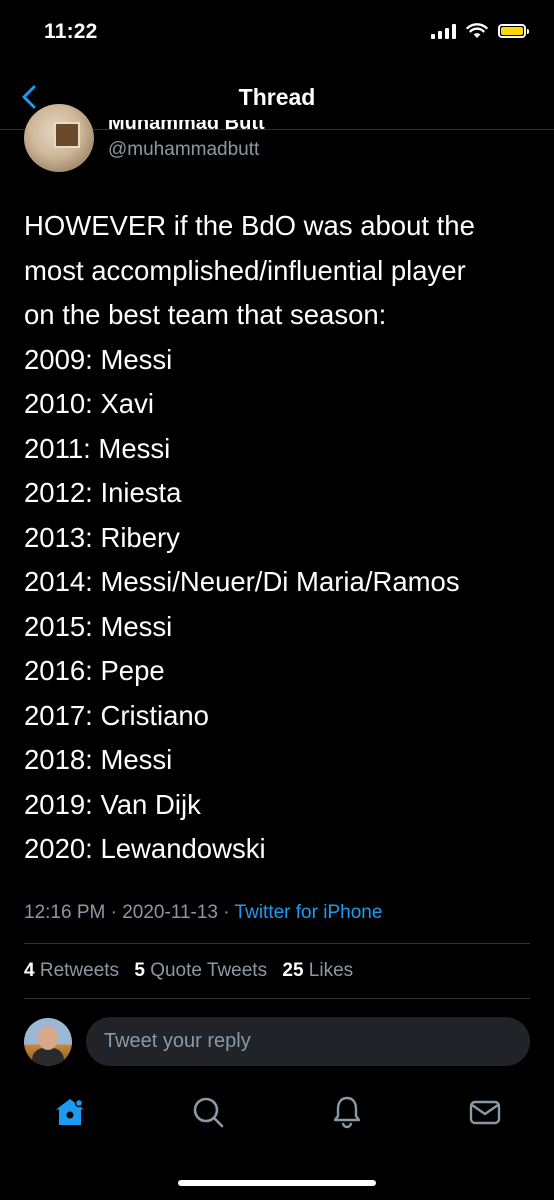  I want to click on status-time: 11:22, so click(71, 31).